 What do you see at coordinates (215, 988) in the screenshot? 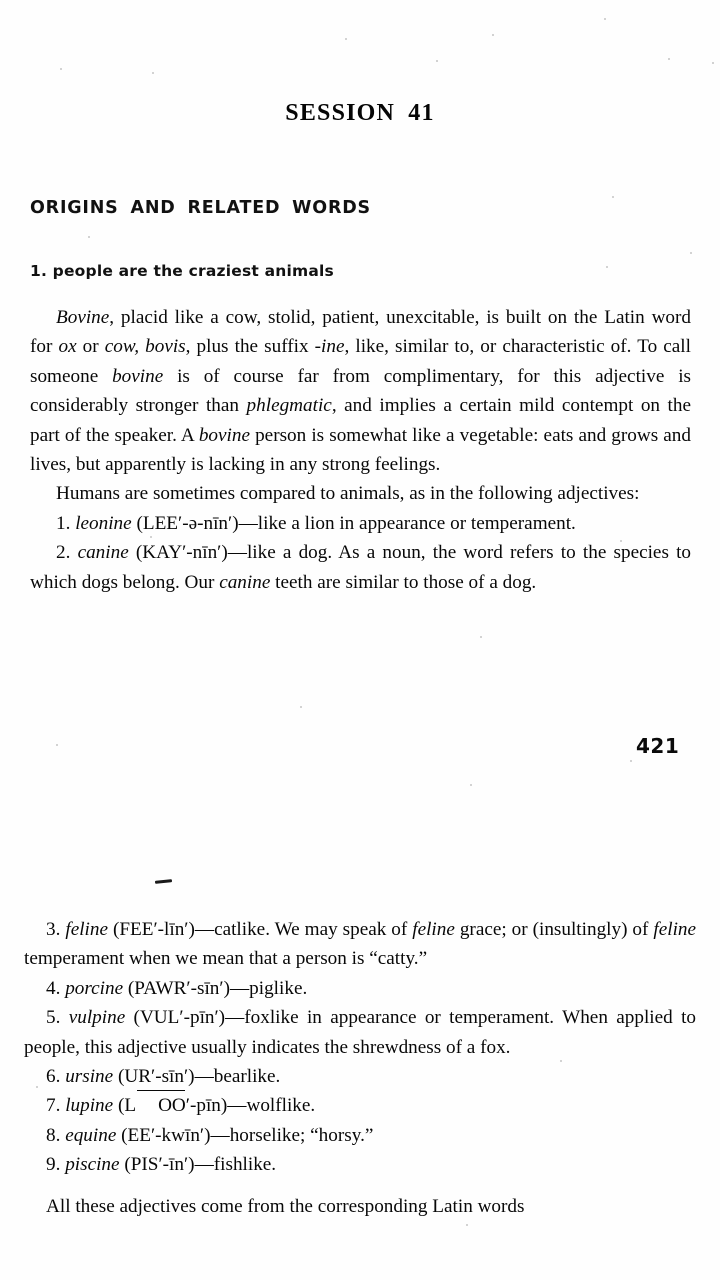
I see `list-item-definition: (PAWR′-sīn′)—piglike.` at bounding box center [215, 988].